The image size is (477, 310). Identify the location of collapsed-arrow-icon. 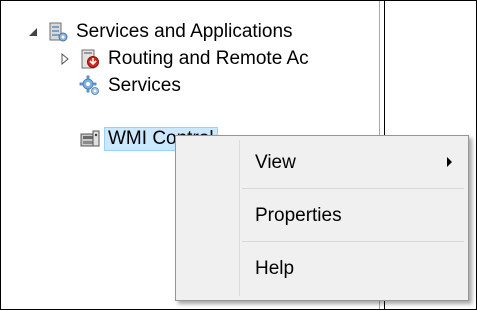
(65, 59).